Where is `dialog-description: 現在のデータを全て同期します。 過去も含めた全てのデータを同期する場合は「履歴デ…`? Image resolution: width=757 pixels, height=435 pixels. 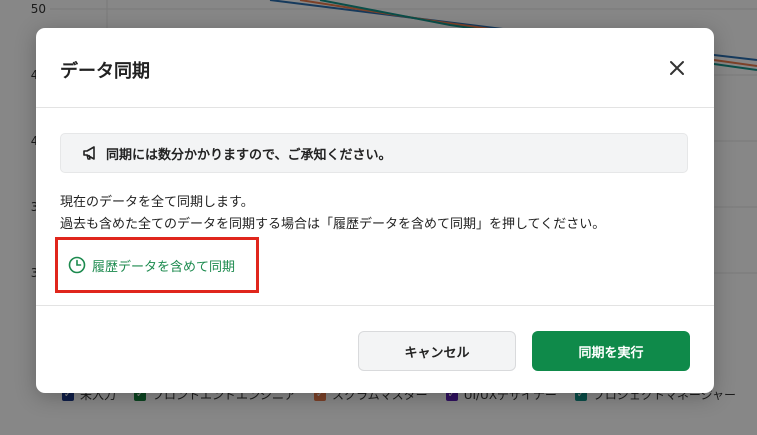 dialog-description: 現在のデータを全て同期します。 過去も含めた全てのデータを同期する場合は「履歴デ… is located at coordinates (332, 214).